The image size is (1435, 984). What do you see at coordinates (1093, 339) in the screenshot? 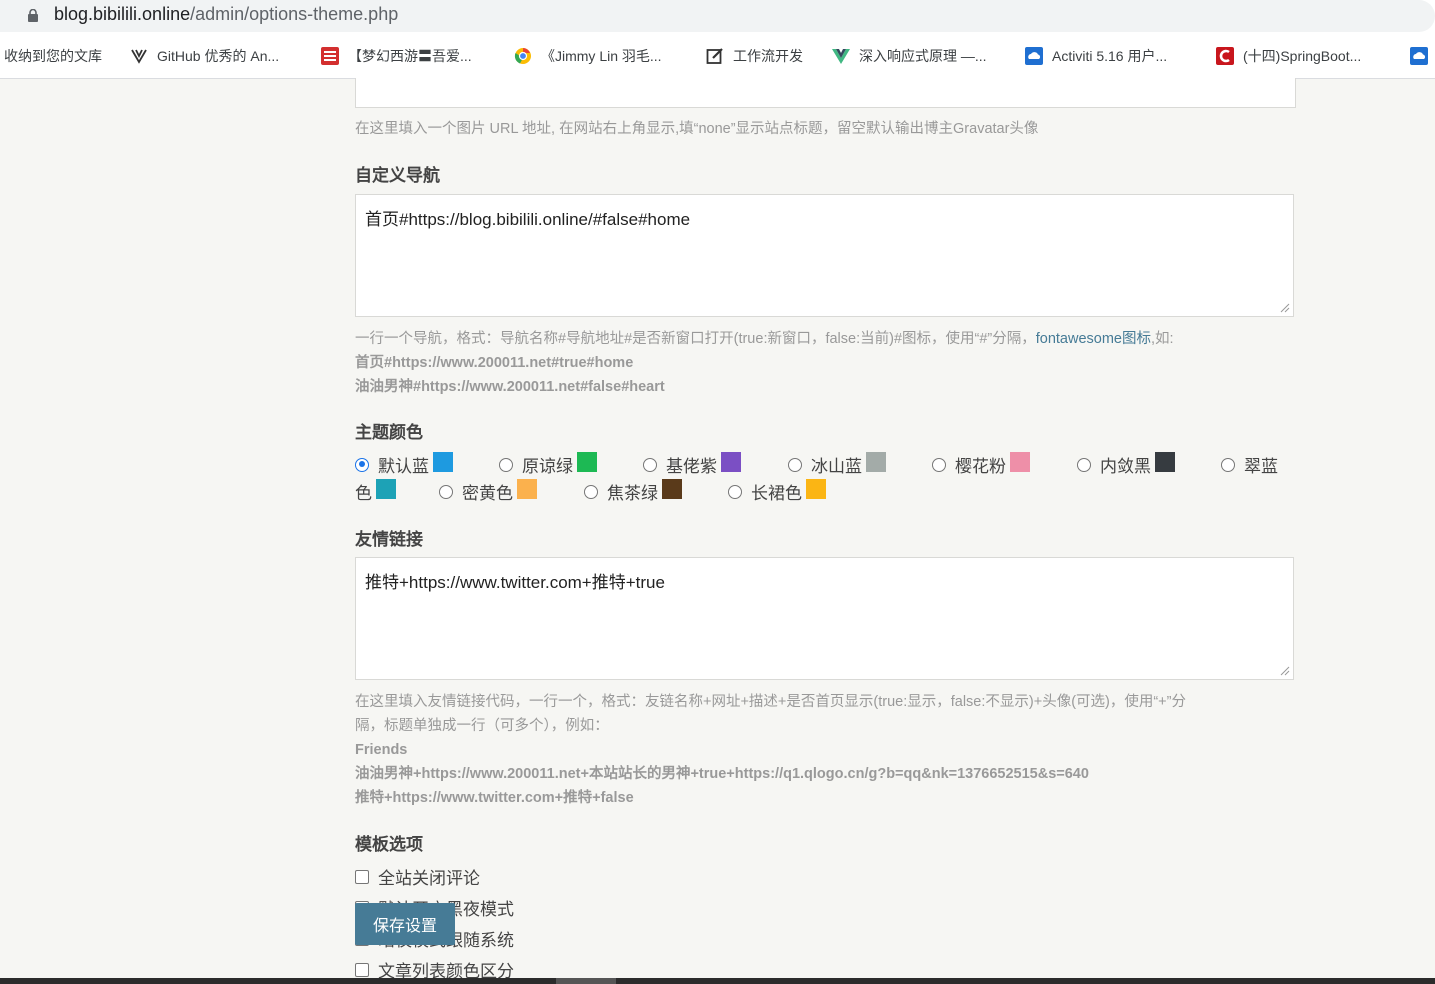
I see `fontawesome-link: fontawesome图标` at bounding box center [1093, 339].